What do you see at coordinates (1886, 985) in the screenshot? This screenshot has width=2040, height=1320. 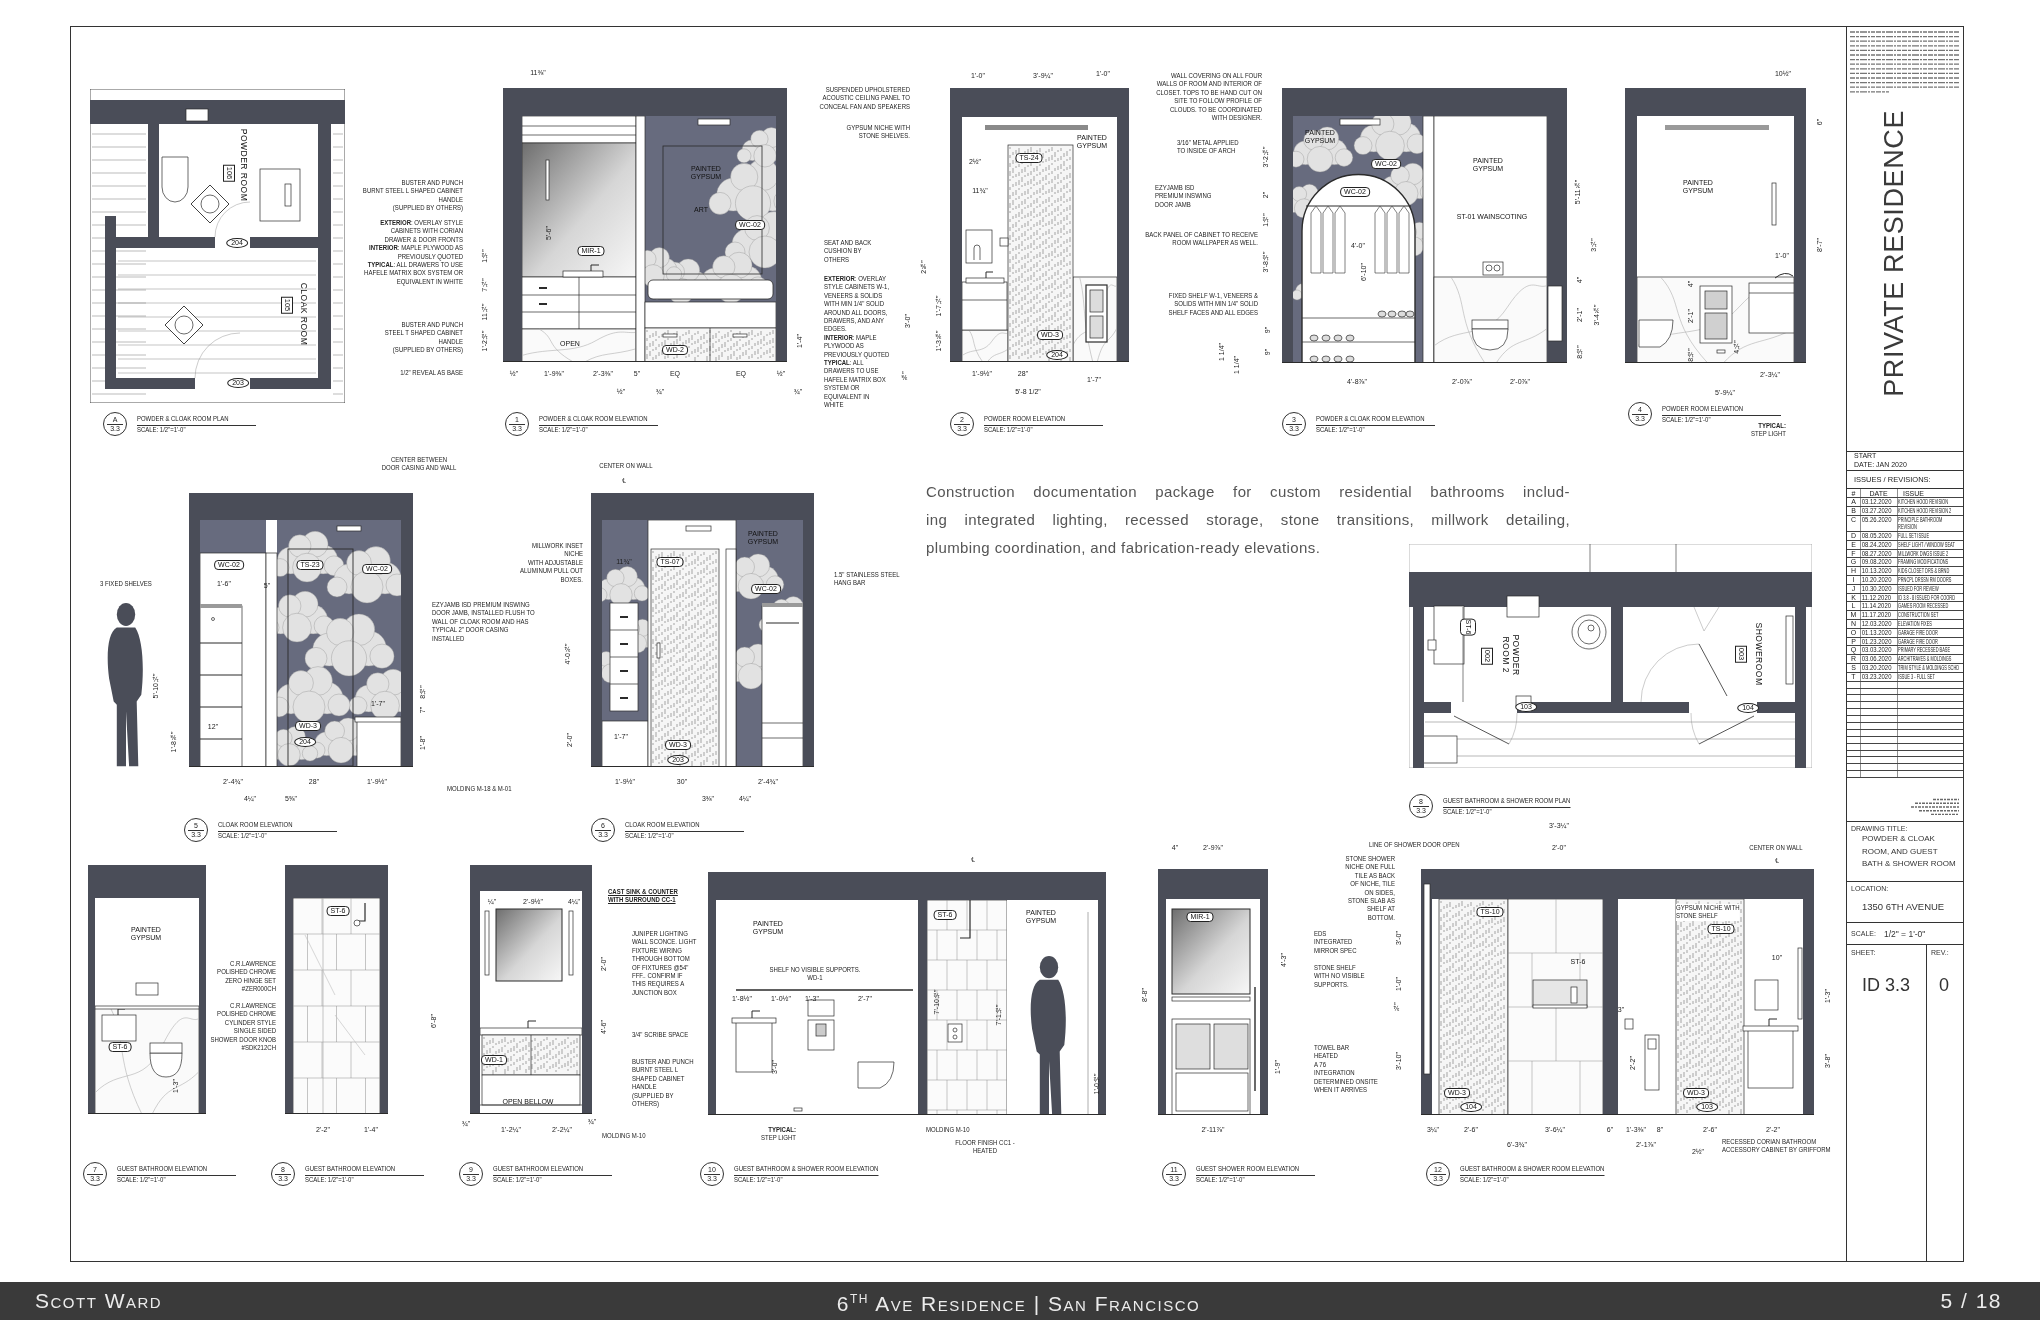 I see `sheet-number: ID 3.3` at bounding box center [1886, 985].